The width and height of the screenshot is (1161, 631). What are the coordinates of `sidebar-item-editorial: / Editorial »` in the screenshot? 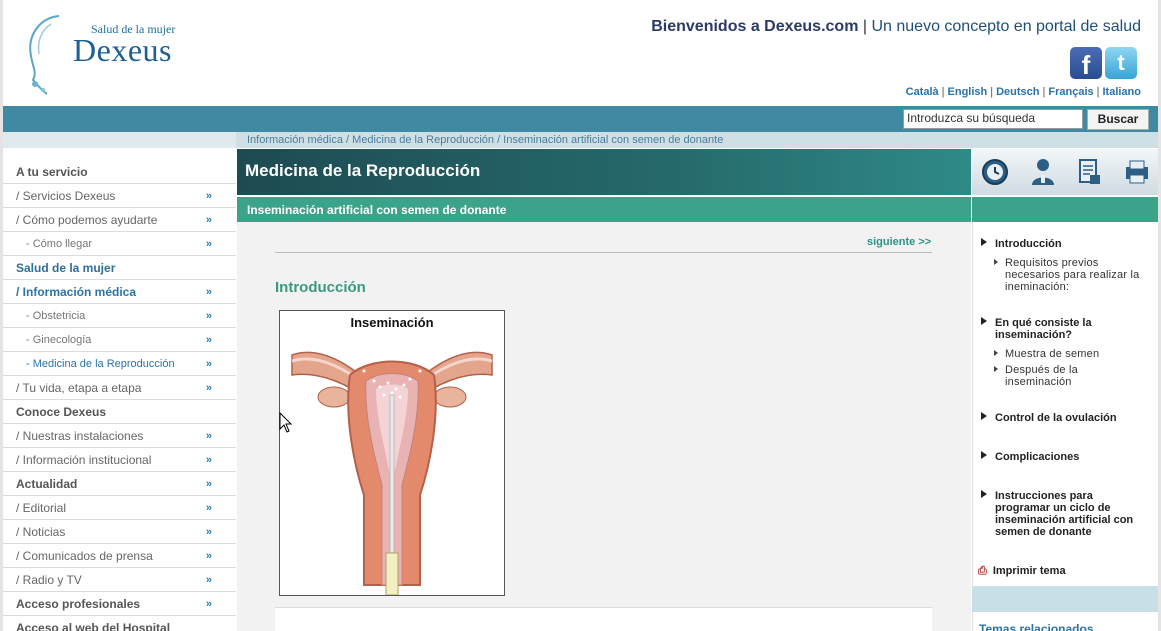 It's located at (119, 508).